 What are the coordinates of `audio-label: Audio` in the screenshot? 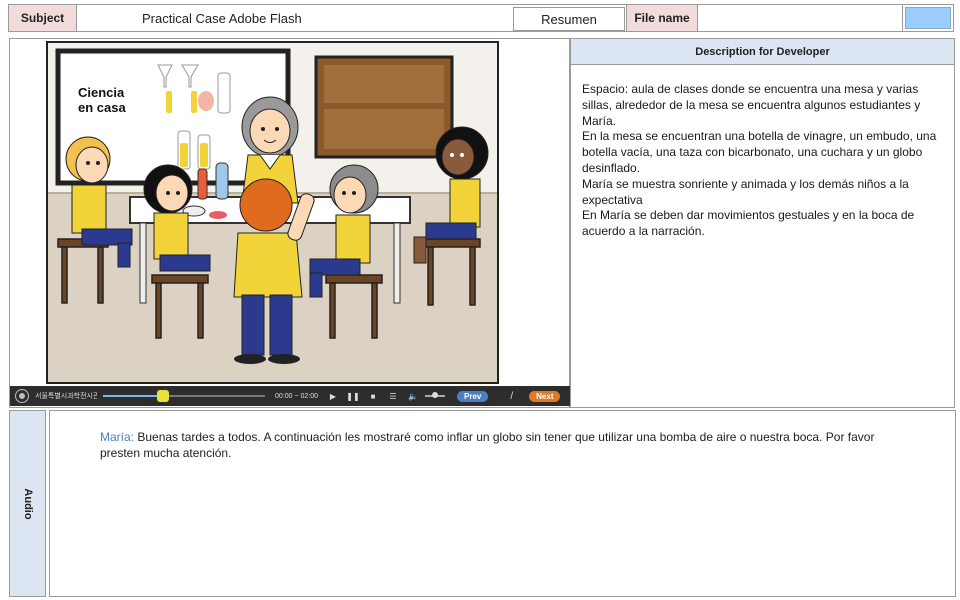 It's located at (27, 503).